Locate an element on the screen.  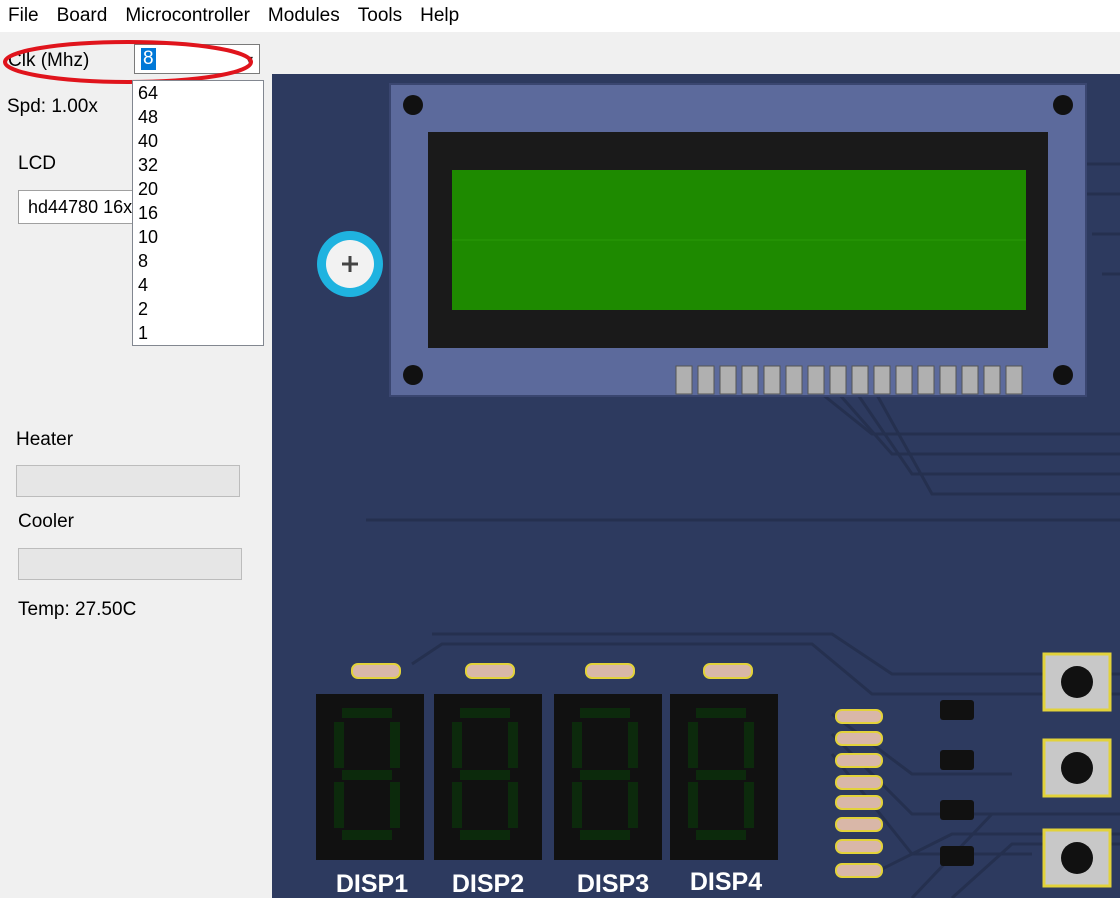
disp4-label: DISP4 is located at coordinates (726, 882).